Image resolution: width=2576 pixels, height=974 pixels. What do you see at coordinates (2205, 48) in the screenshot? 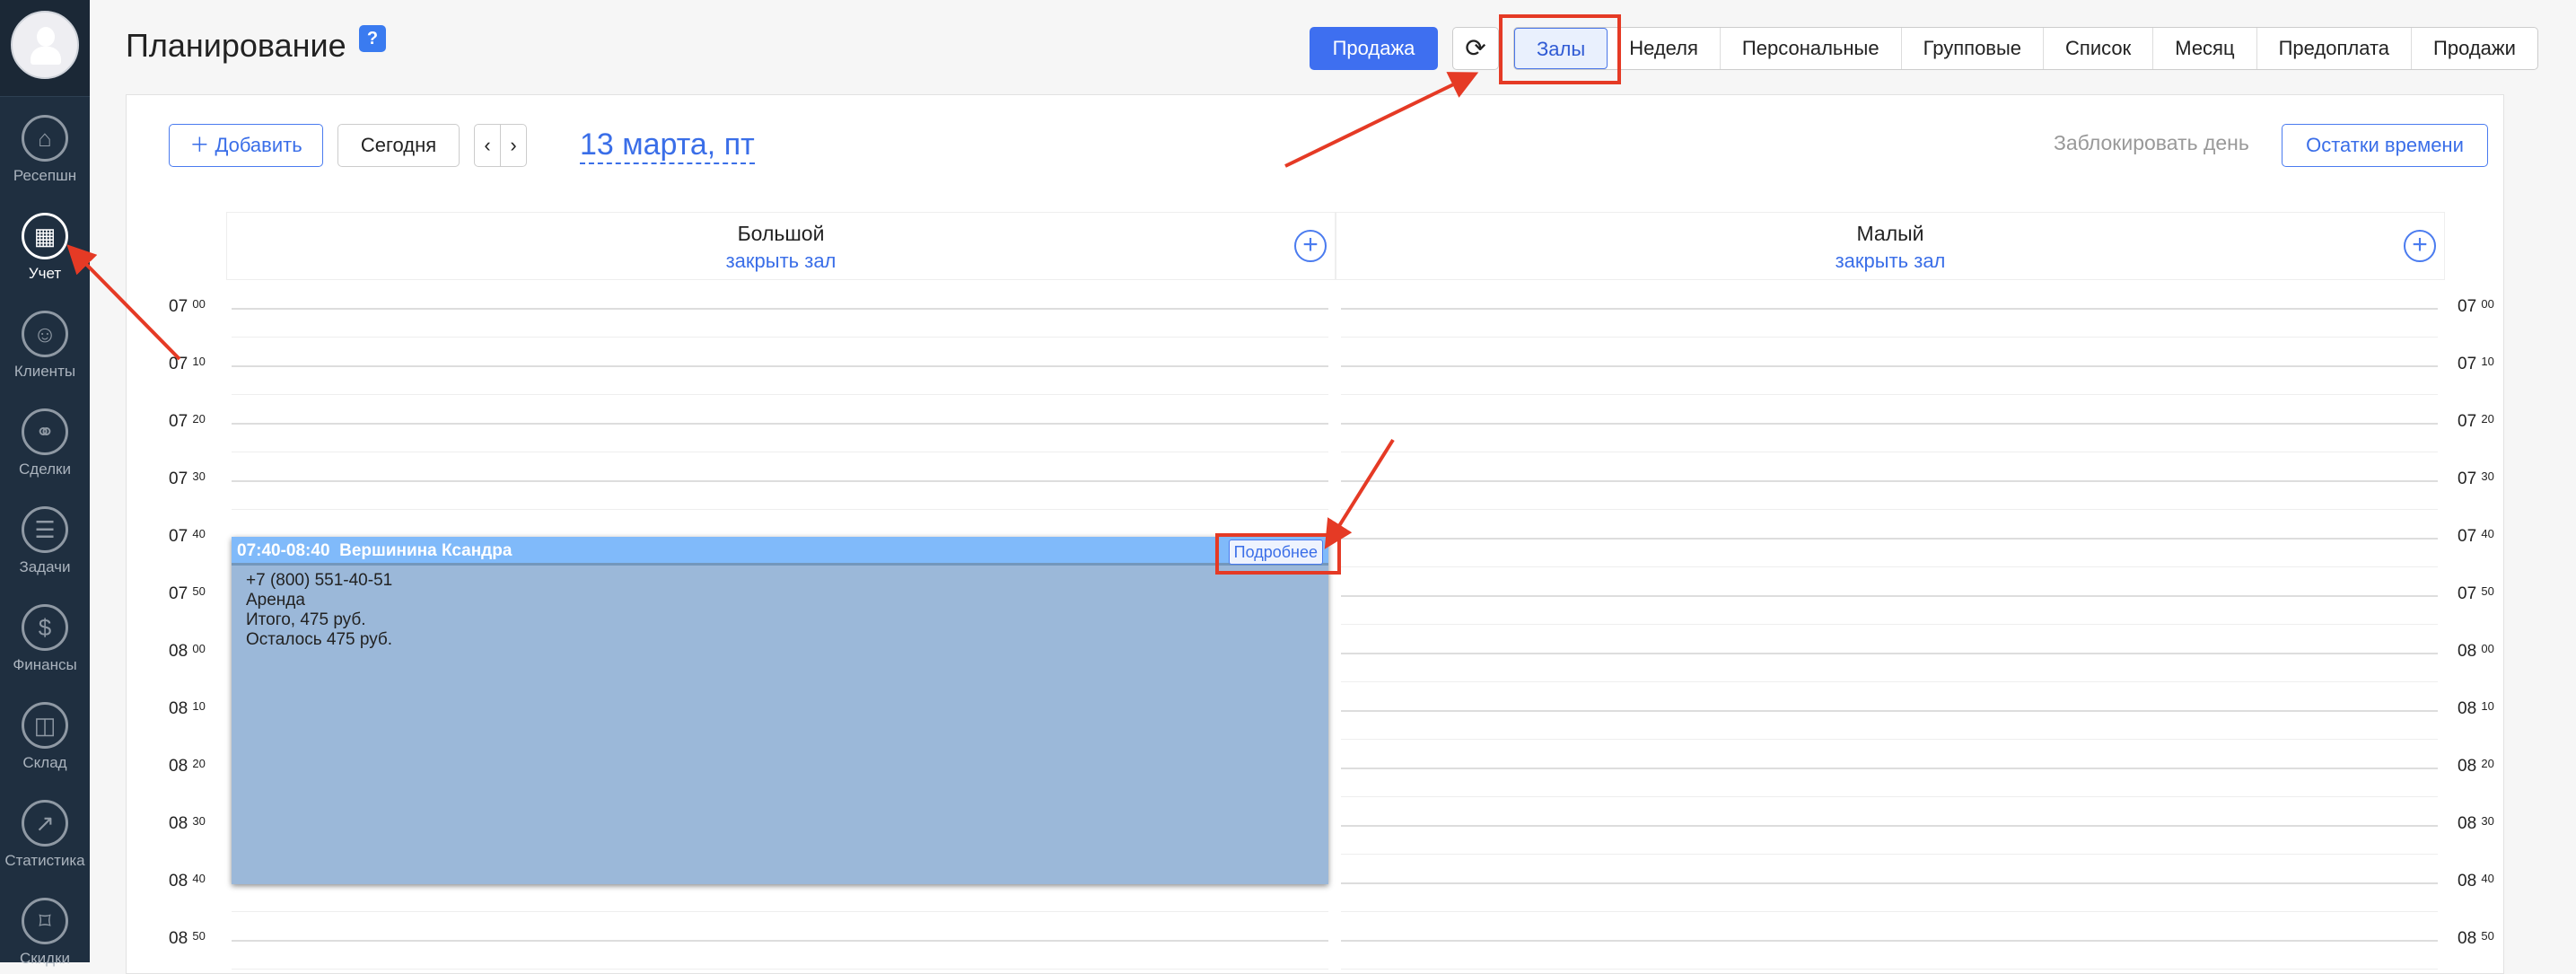
I see `tab: Месяц` at bounding box center [2205, 48].